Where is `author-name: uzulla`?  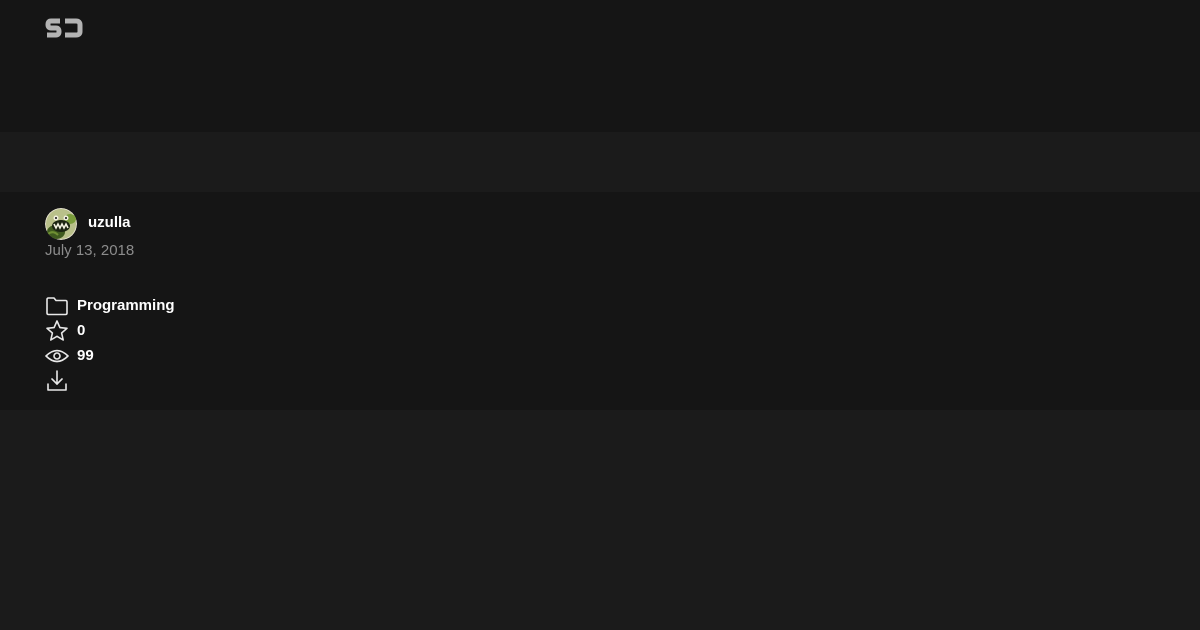
author-name: uzulla is located at coordinates (109, 222).